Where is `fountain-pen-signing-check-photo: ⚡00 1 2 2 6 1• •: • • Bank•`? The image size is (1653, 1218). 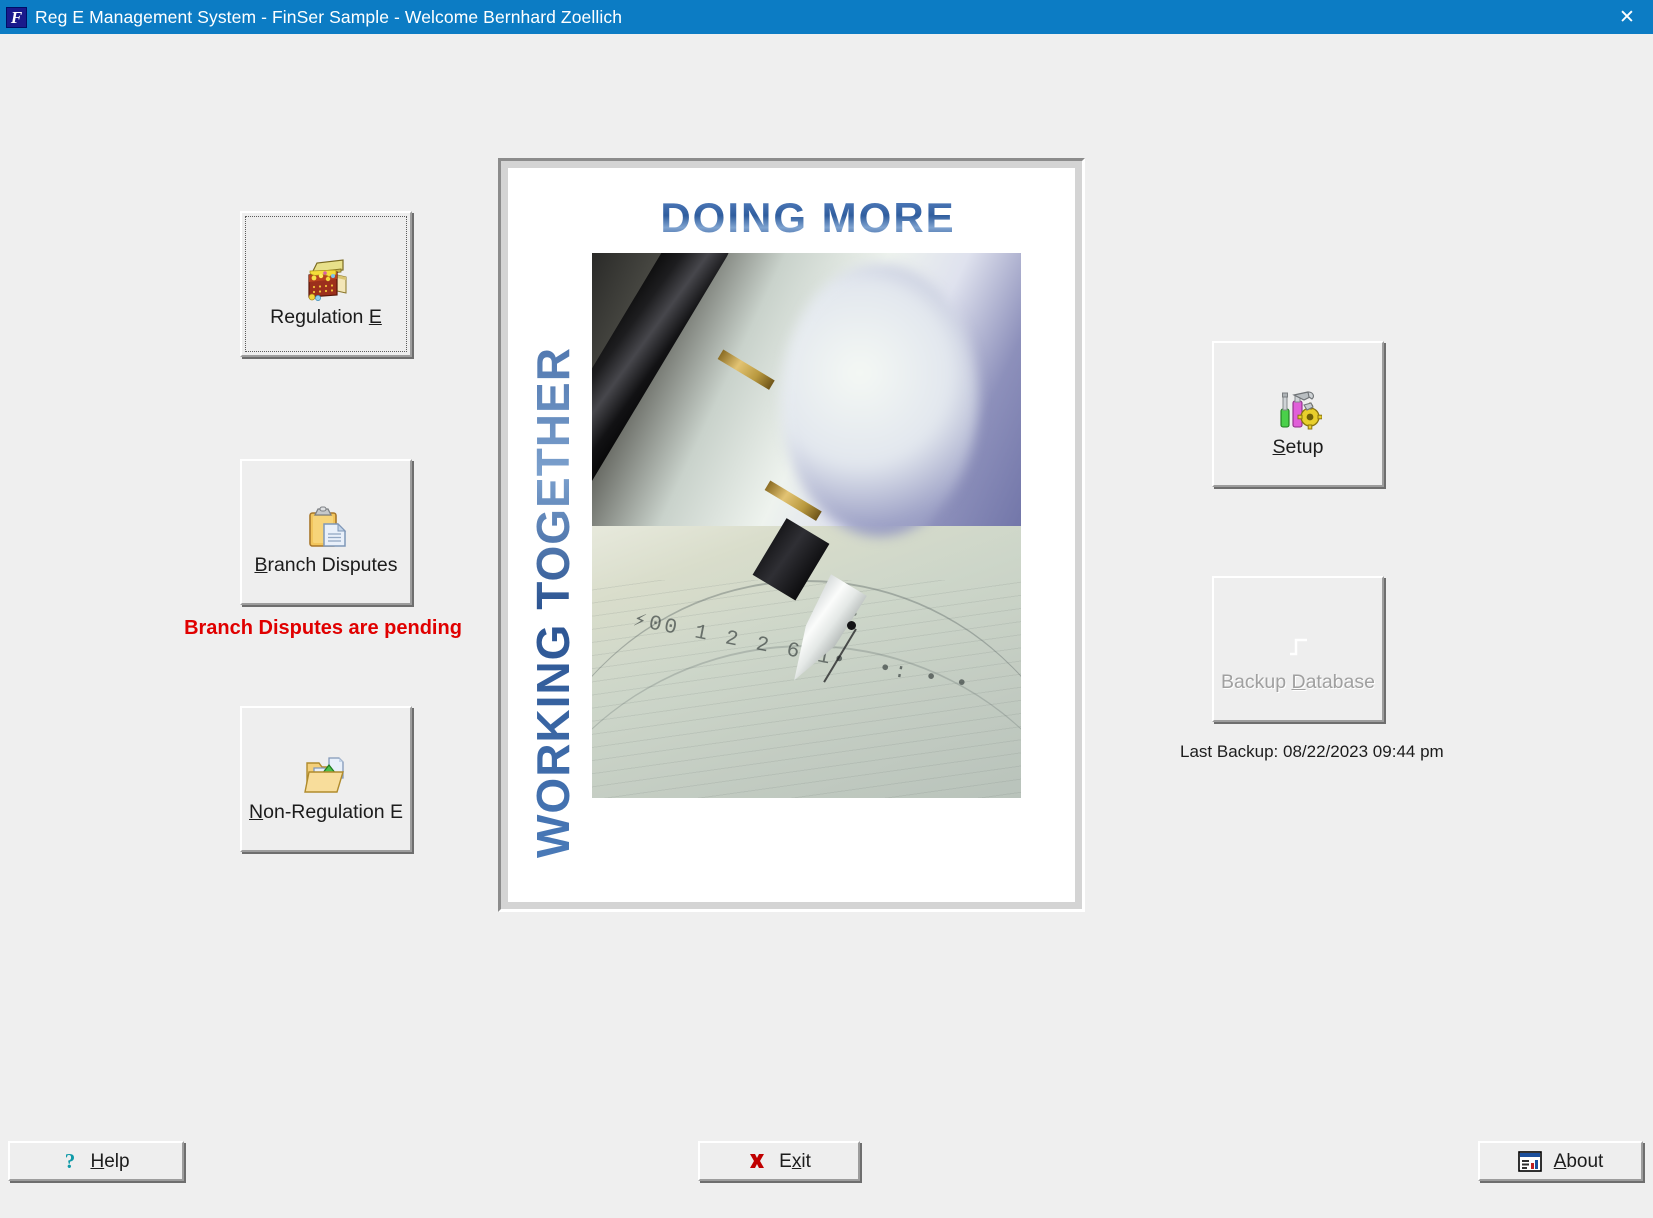
fountain-pen-signing-check-photo: ⚡00 1 2 2 6 1• •: • • Bank• is located at coordinates (806, 525).